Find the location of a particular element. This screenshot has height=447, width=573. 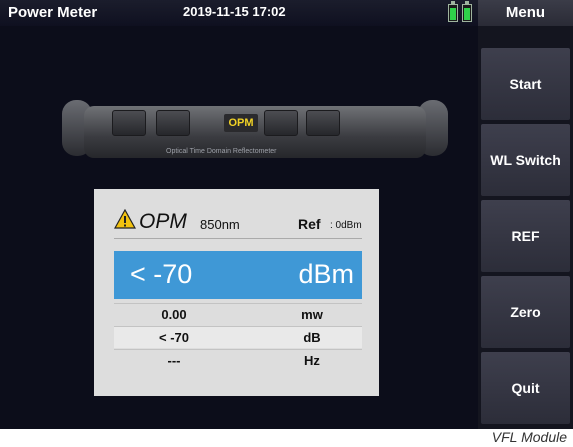

ref-value: : 0dBm is located at coordinates (346, 225).